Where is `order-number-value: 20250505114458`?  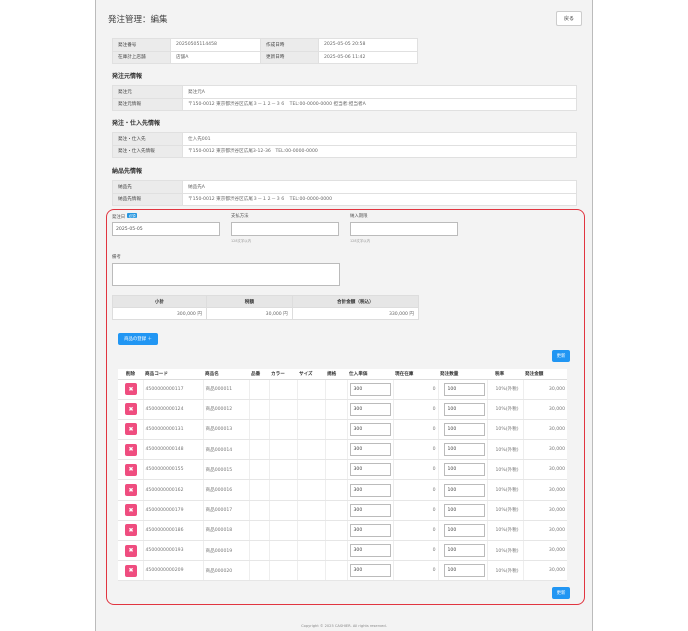 order-number-value: 20250505114458 is located at coordinates (215, 45).